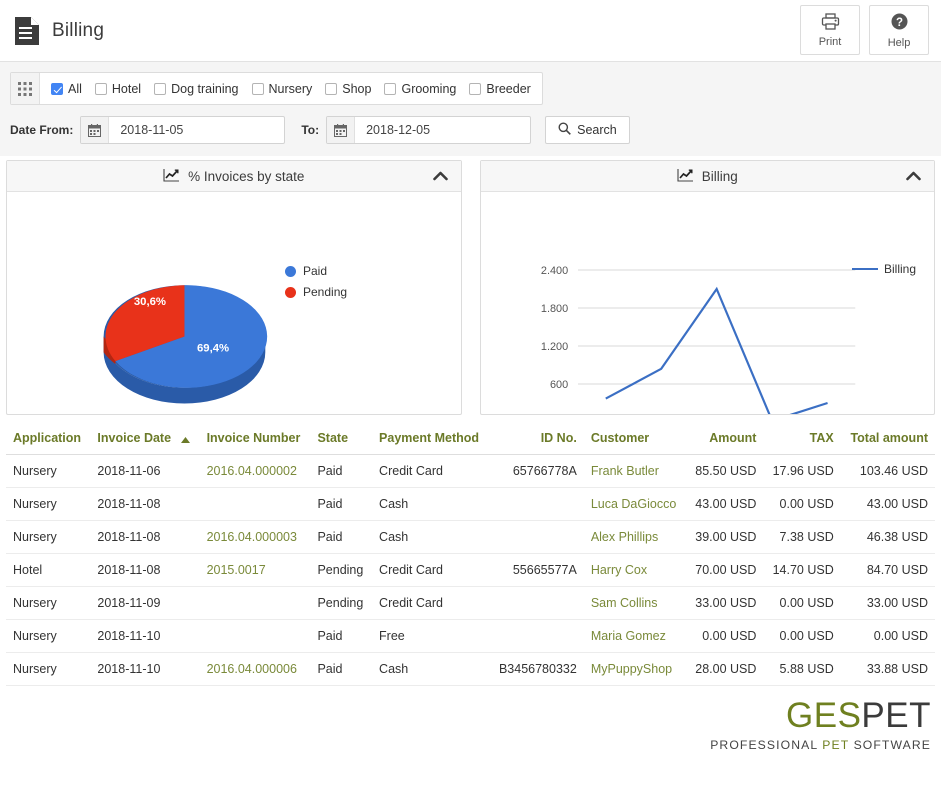  What do you see at coordinates (420, 89) in the screenshot?
I see `filter-checkbox-grooming: Grooming` at bounding box center [420, 89].